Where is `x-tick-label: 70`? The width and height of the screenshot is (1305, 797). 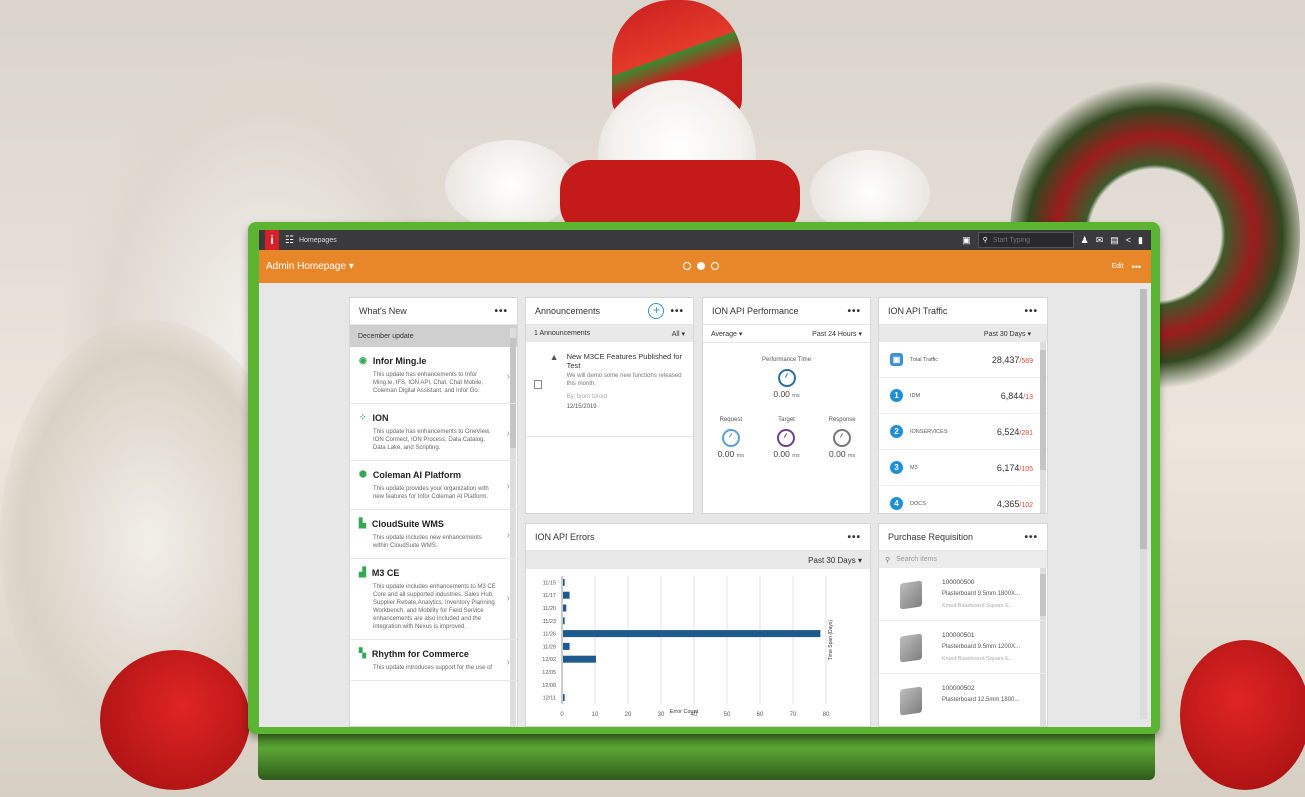 x-tick-label: 70 is located at coordinates (793, 715).